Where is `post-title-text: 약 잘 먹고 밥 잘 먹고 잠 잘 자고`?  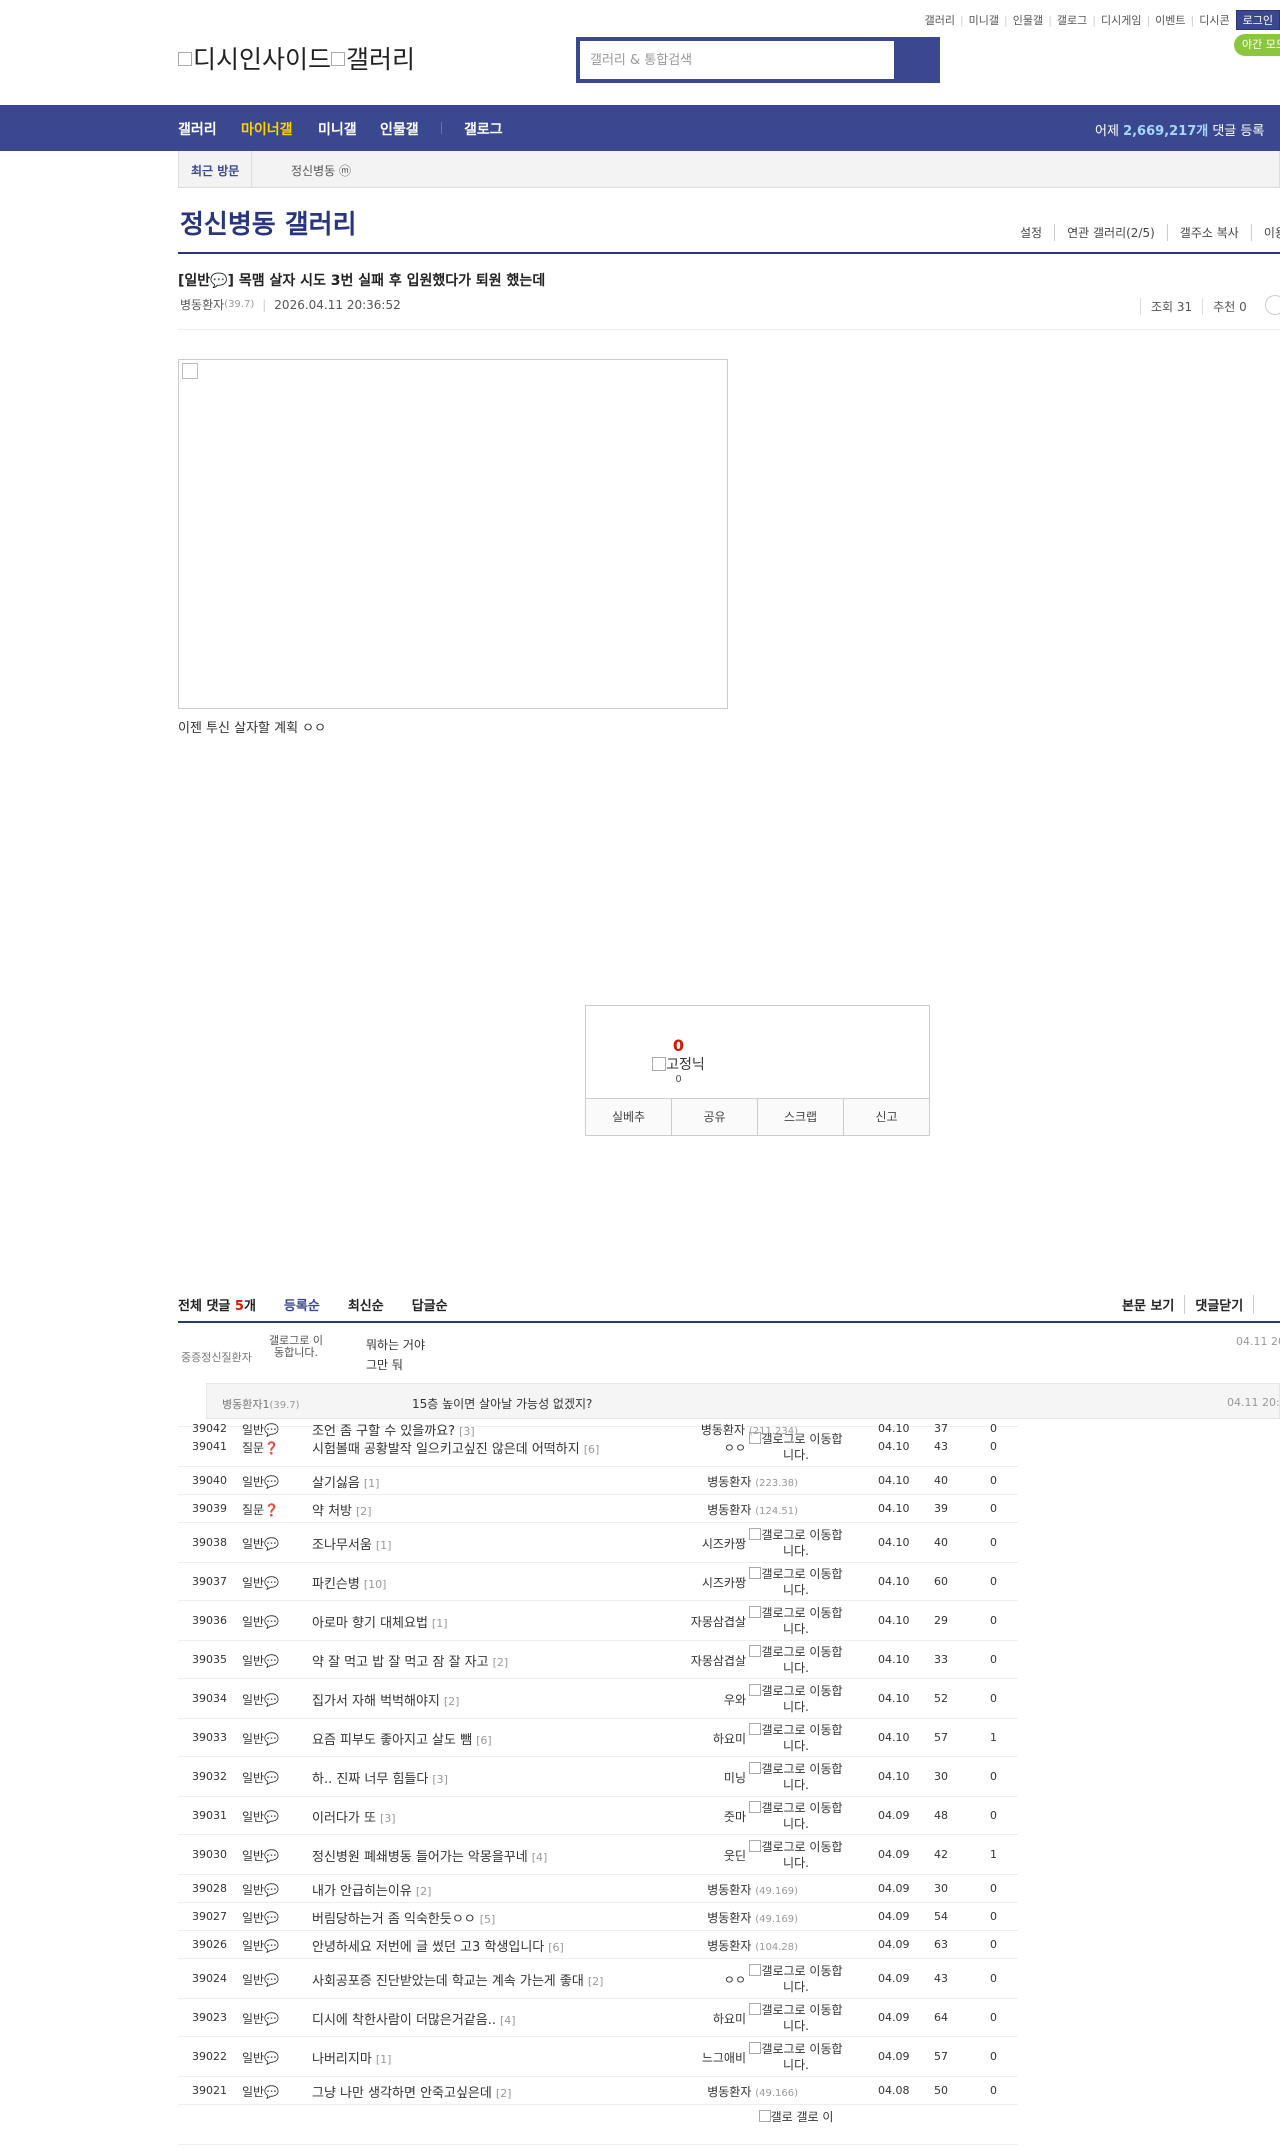 post-title-text: 약 잘 먹고 밥 잘 먹고 잠 잘 자고 is located at coordinates (400, 1662).